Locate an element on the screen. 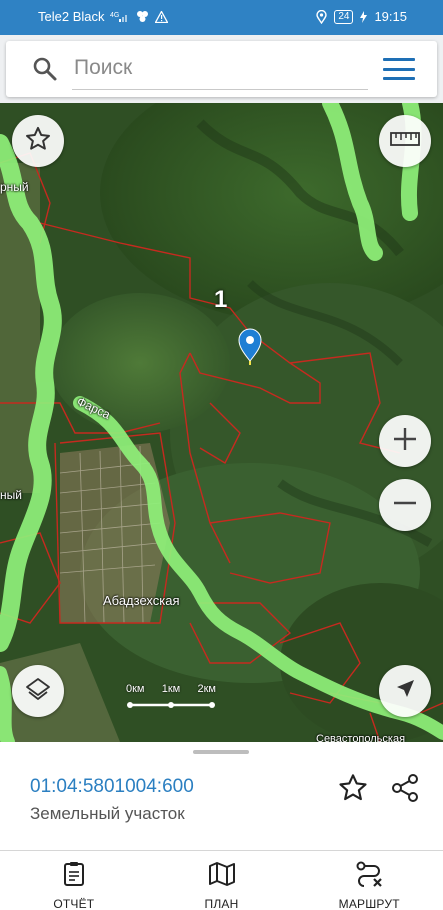 This screenshot has height=910, width=443. measure-button is located at coordinates (405, 141).